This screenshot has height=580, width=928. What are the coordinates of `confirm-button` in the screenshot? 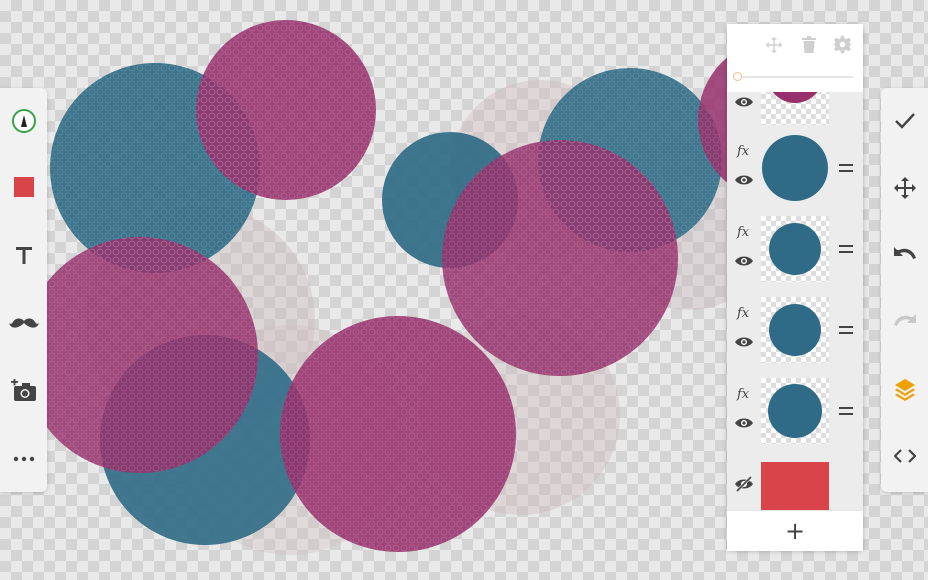 It's located at (904, 121).